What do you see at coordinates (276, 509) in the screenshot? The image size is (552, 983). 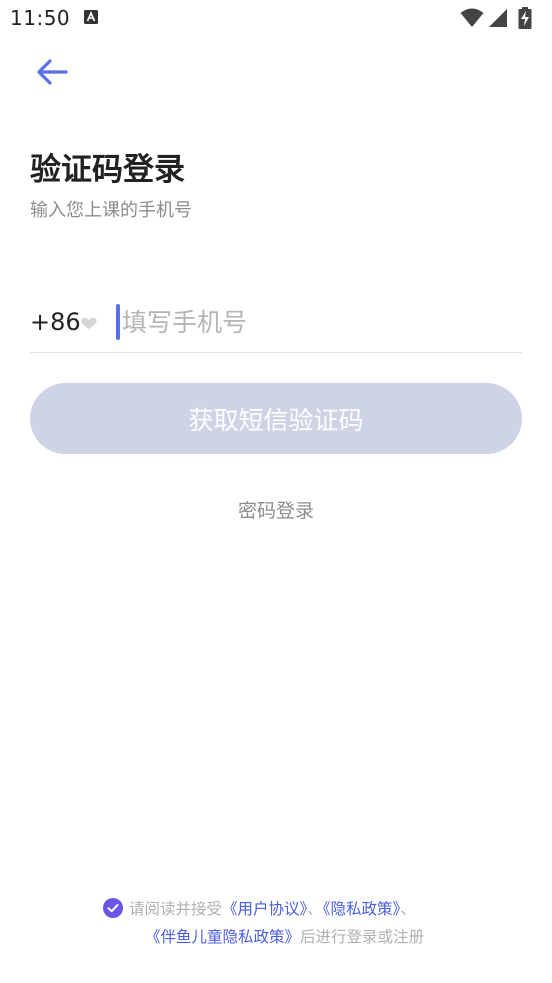 I see `password-login-link: 密码登录` at bounding box center [276, 509].